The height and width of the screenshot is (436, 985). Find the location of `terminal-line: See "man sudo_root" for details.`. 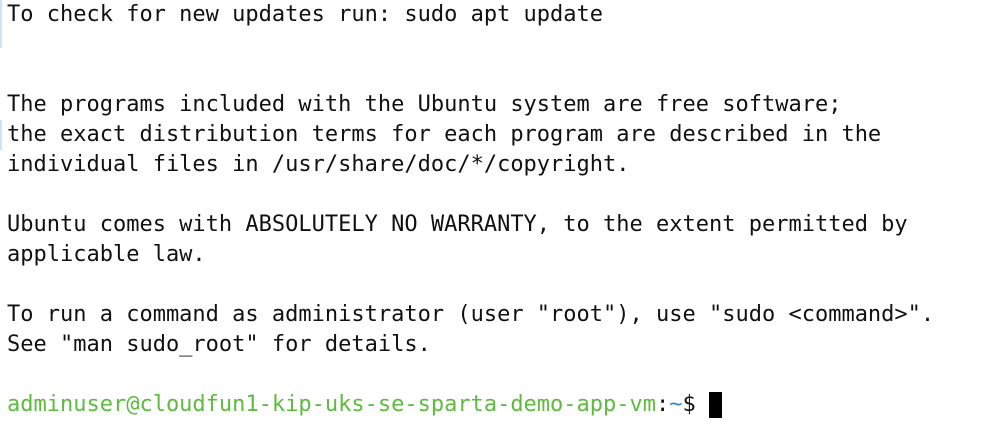

terminal-line: See "man sudo_root" for details. is located at coordinates (219, 344).